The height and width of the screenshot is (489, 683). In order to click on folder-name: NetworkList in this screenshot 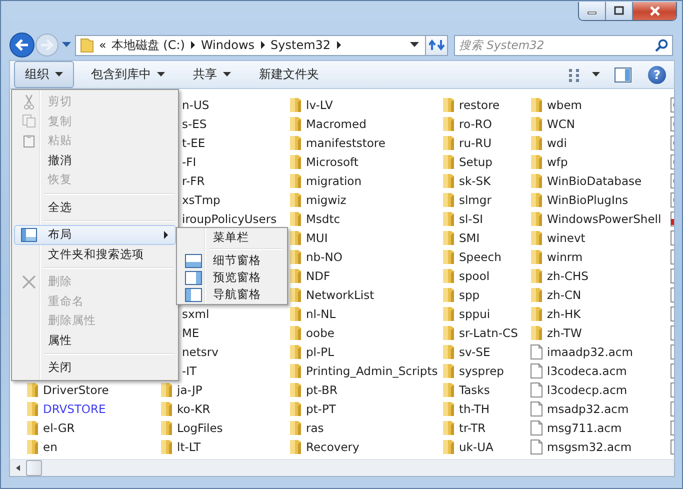, I will do `click(340, 295)`.